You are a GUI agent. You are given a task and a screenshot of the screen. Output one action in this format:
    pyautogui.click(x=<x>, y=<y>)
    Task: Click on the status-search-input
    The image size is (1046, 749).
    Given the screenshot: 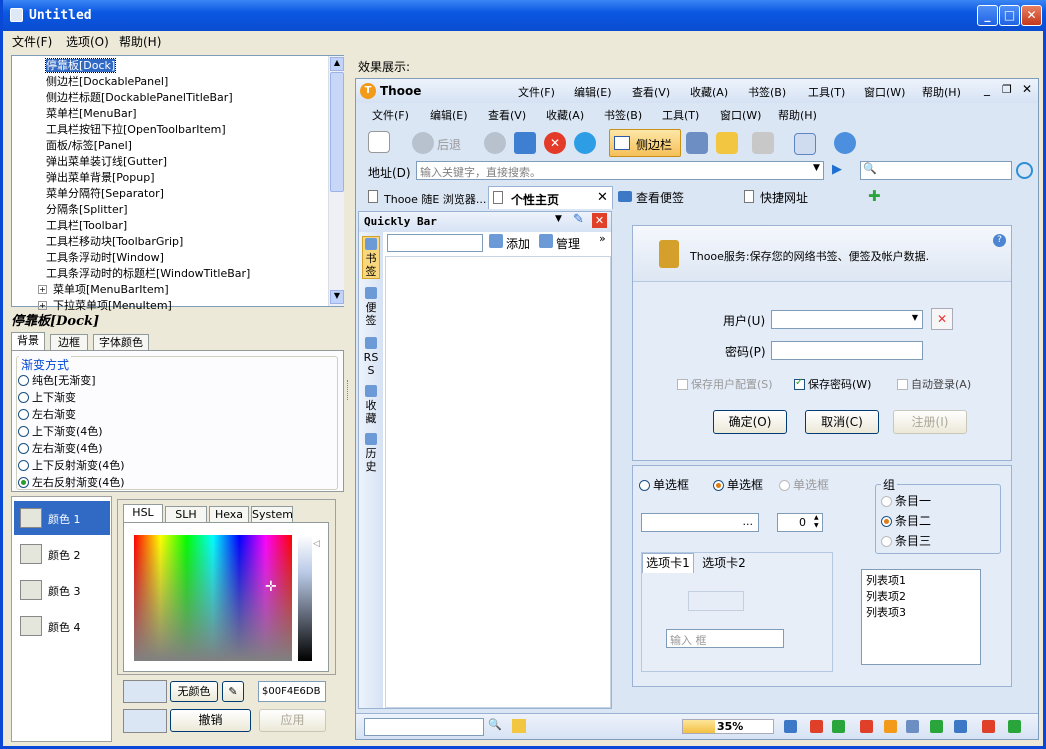 What is the action you would take?
    pyautogui.click(x=424, y=727)
    